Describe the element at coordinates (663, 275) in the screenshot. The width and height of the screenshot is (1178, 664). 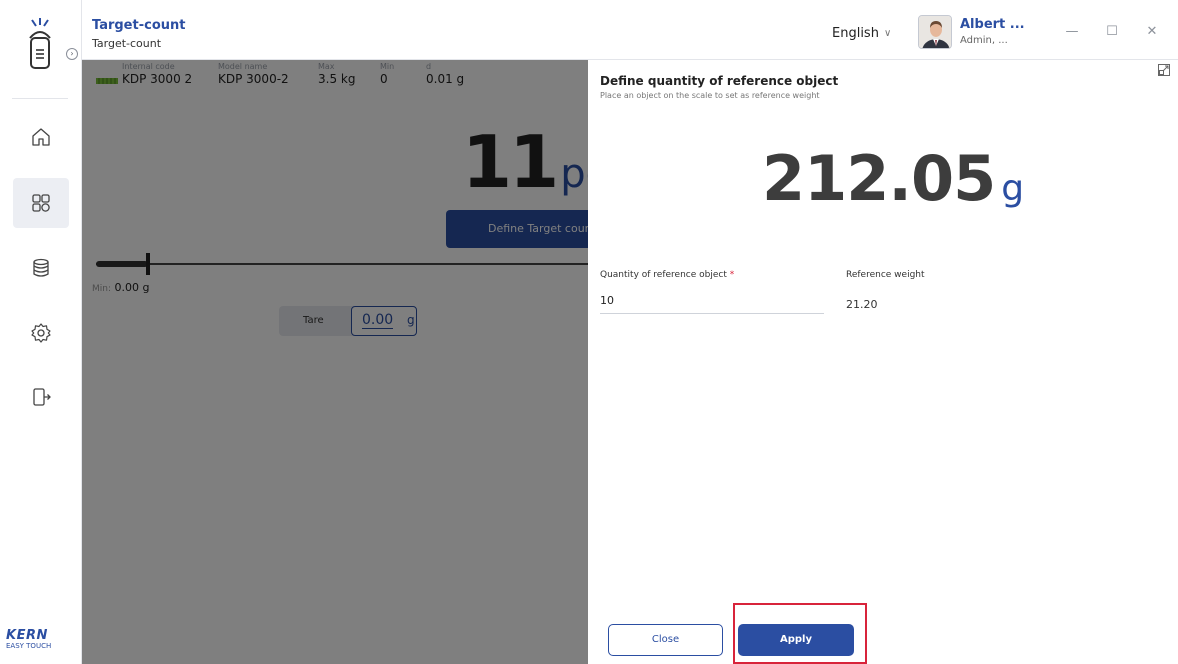
I see `quantity-label-text: Quantity of reference object` at that location.